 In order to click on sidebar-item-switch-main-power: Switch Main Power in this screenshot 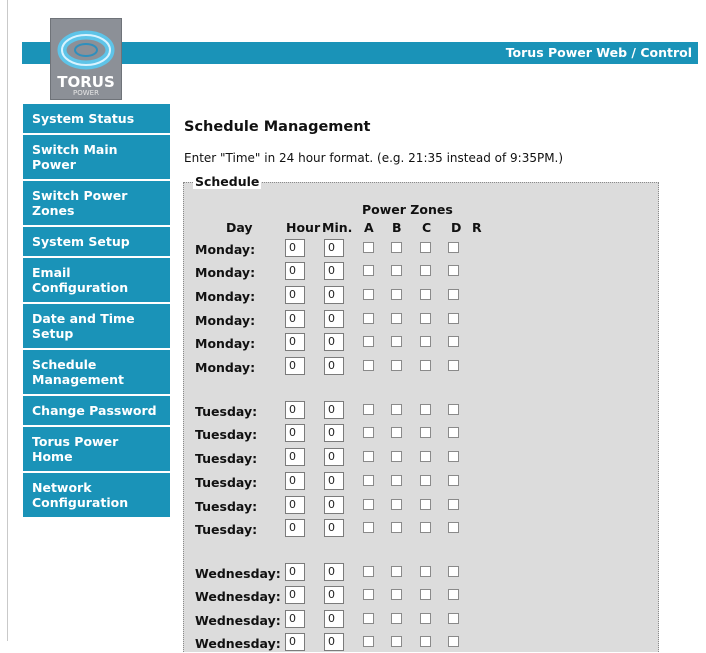, I will do `click(96, 157)`.